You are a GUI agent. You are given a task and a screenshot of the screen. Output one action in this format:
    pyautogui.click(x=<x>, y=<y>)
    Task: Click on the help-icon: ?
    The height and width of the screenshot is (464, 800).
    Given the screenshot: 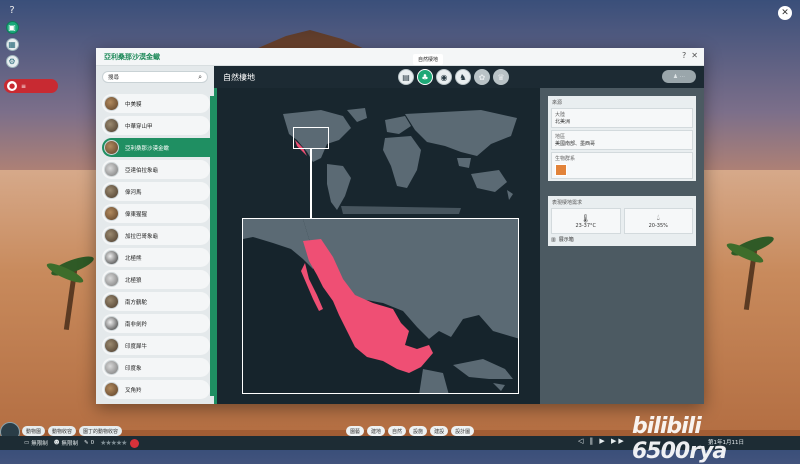 What is the action you would take?
    pyautogui.click(x=12, y=10)
    